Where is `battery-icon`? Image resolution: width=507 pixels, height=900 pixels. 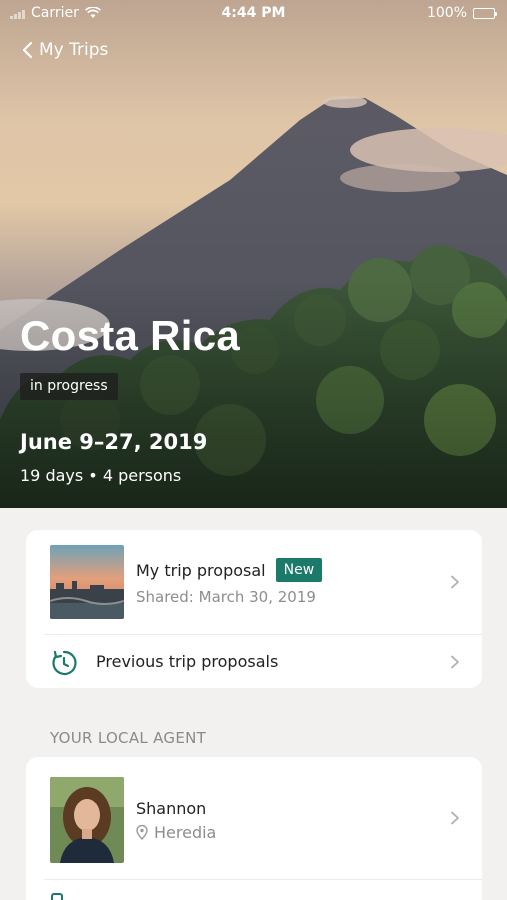
battery-icon is located at coordinates (485, 13).